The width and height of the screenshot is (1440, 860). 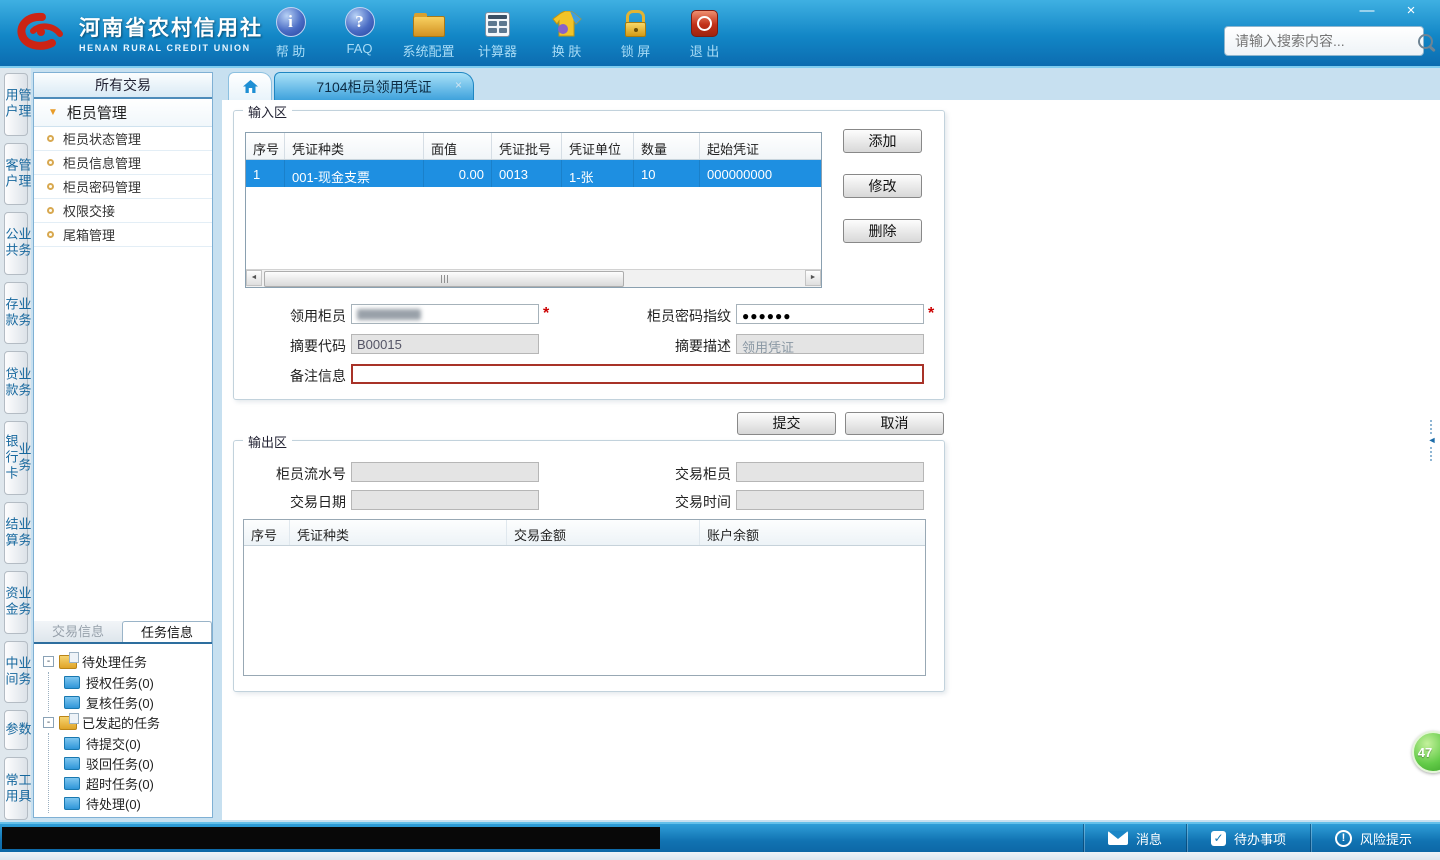 I want to click on home-tab, so click(x=250, y=86).